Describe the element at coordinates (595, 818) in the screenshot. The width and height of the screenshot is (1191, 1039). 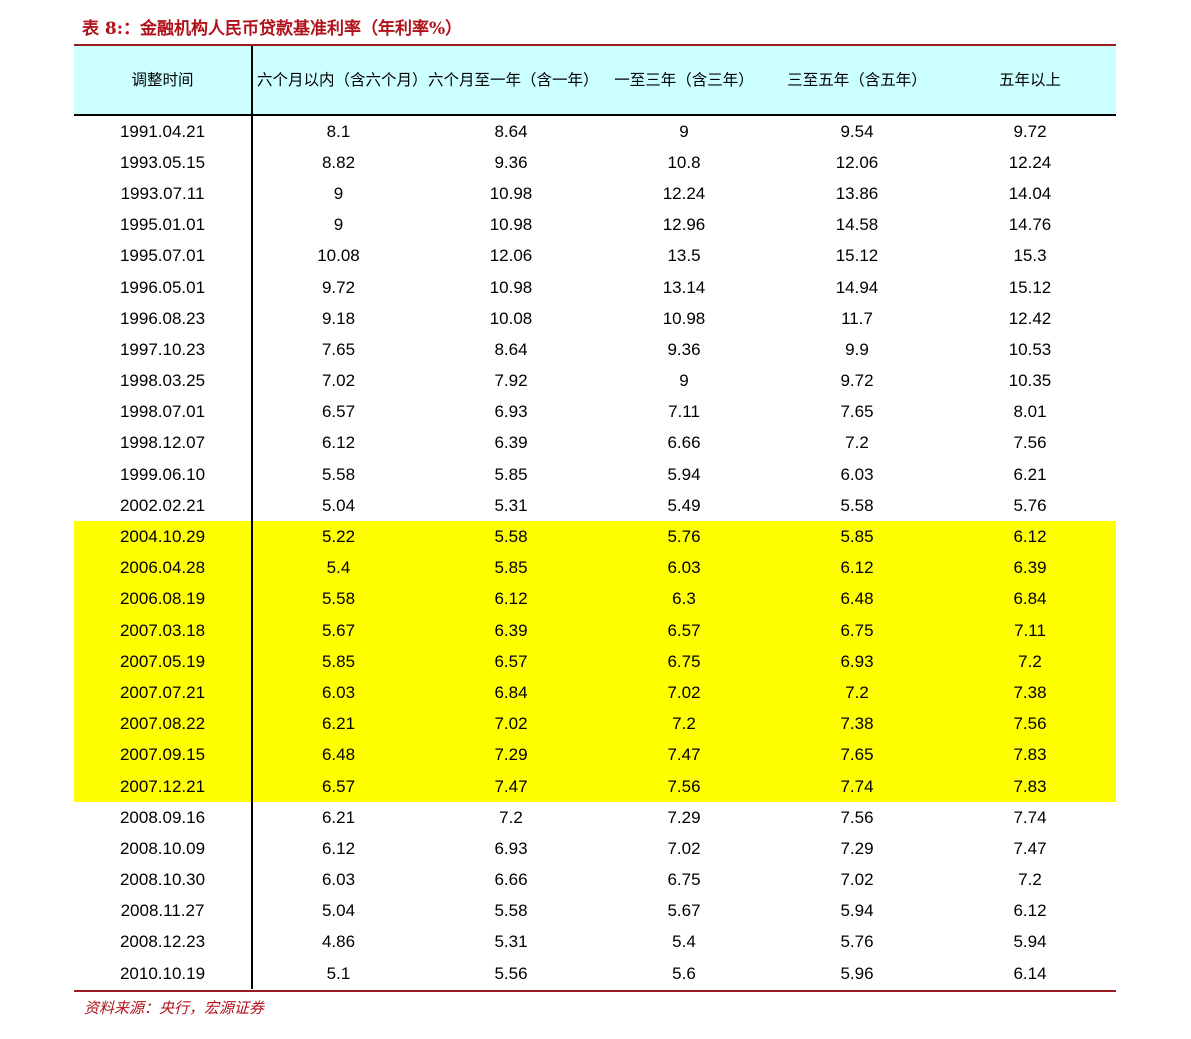
I see `table-row: 2008.09.16 6.21 7.2 7.29 7.56 7.74` at that location.